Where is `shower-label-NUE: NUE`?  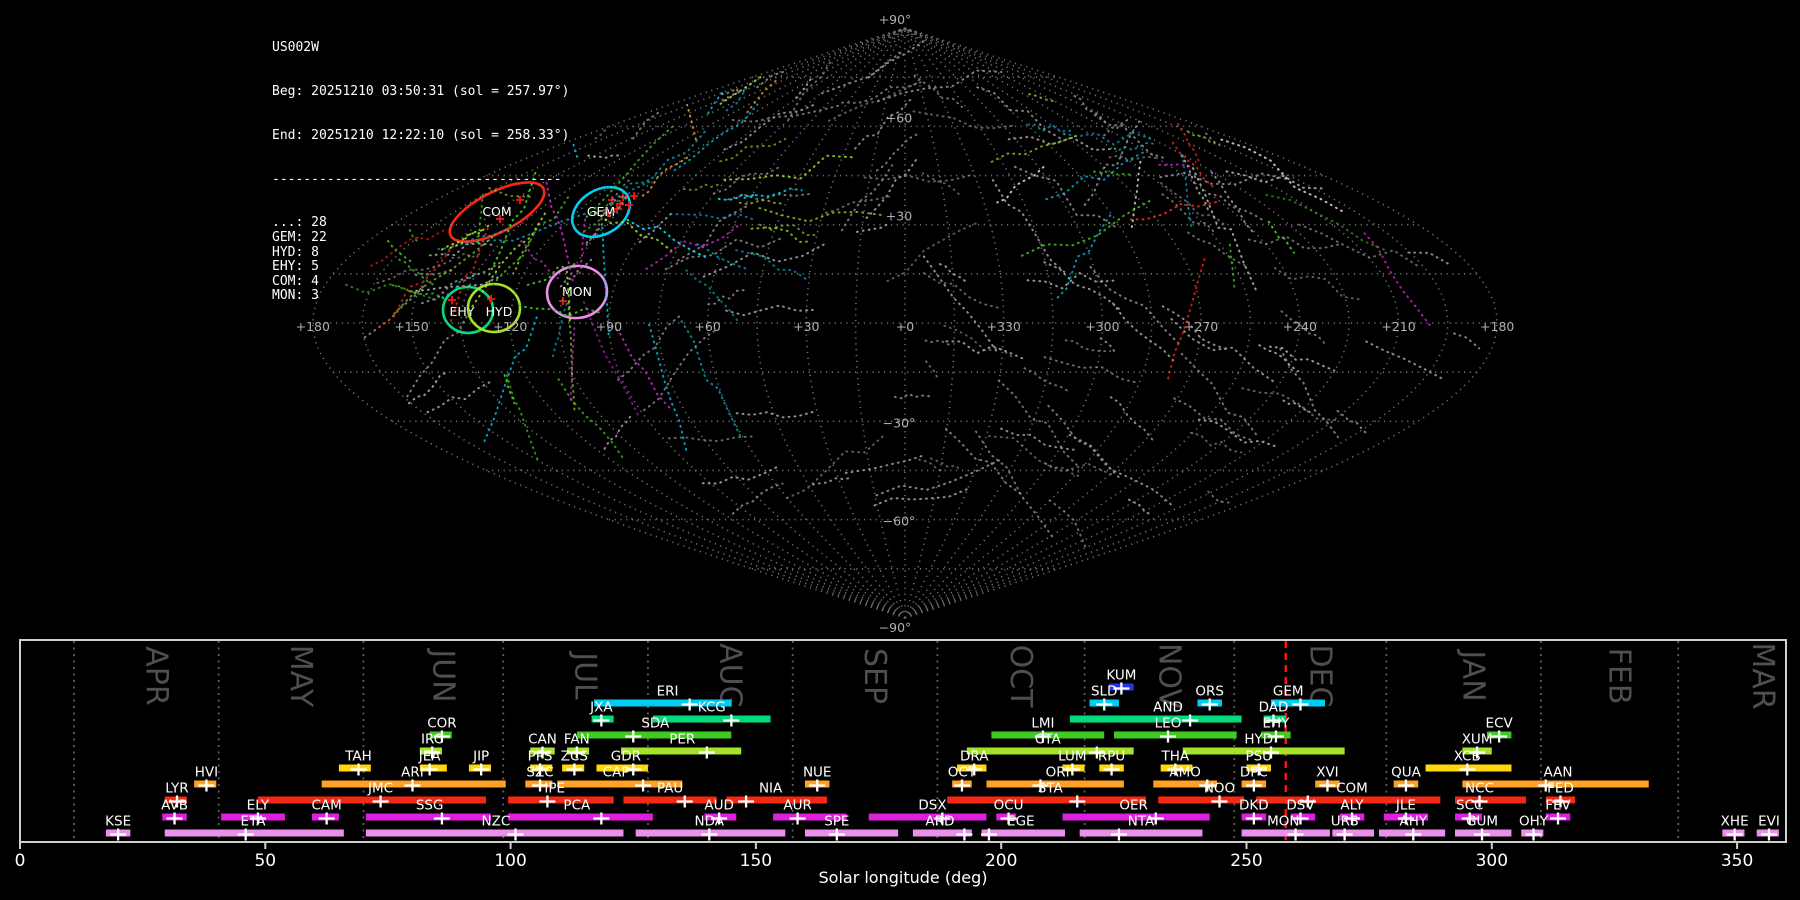 shower-label-NUE: NUE is located at coordinates (817, 773).